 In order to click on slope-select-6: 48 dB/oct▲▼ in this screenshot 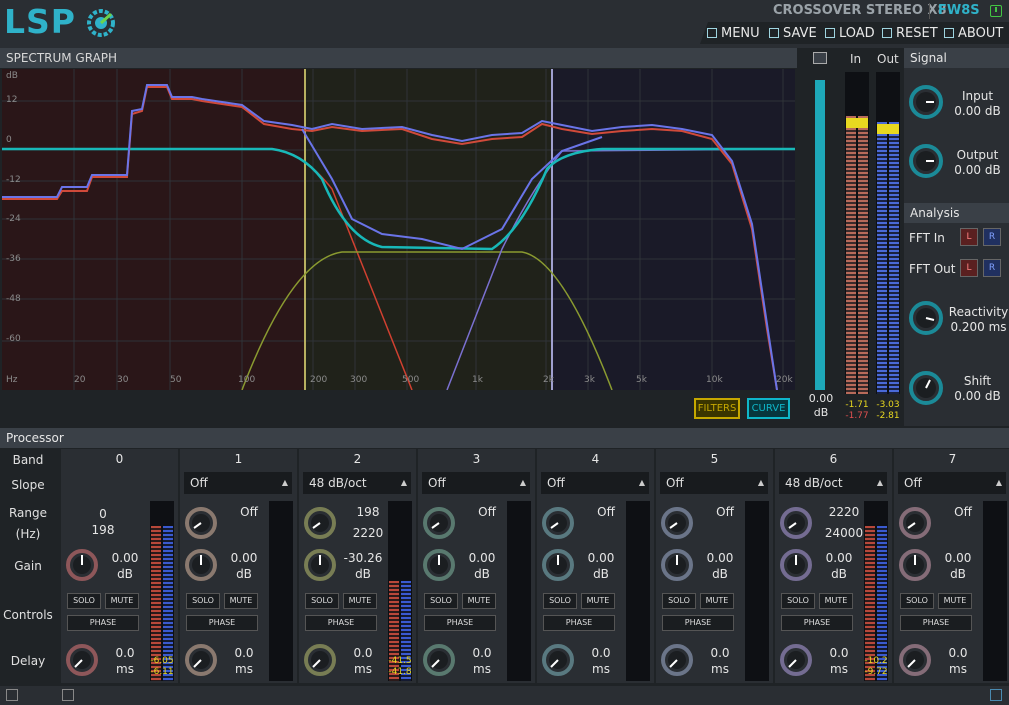, I will do `click(833, 490)`.